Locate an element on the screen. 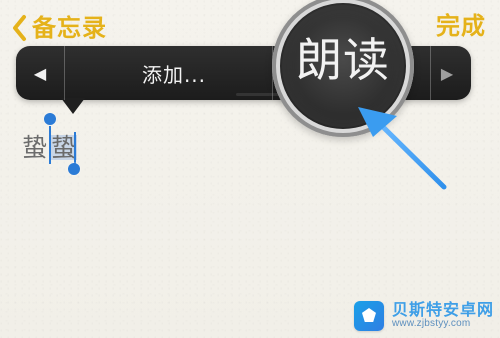 The image size is (500, 338). triangle-left-icon: ◀ is located at coordinates (40, 73).